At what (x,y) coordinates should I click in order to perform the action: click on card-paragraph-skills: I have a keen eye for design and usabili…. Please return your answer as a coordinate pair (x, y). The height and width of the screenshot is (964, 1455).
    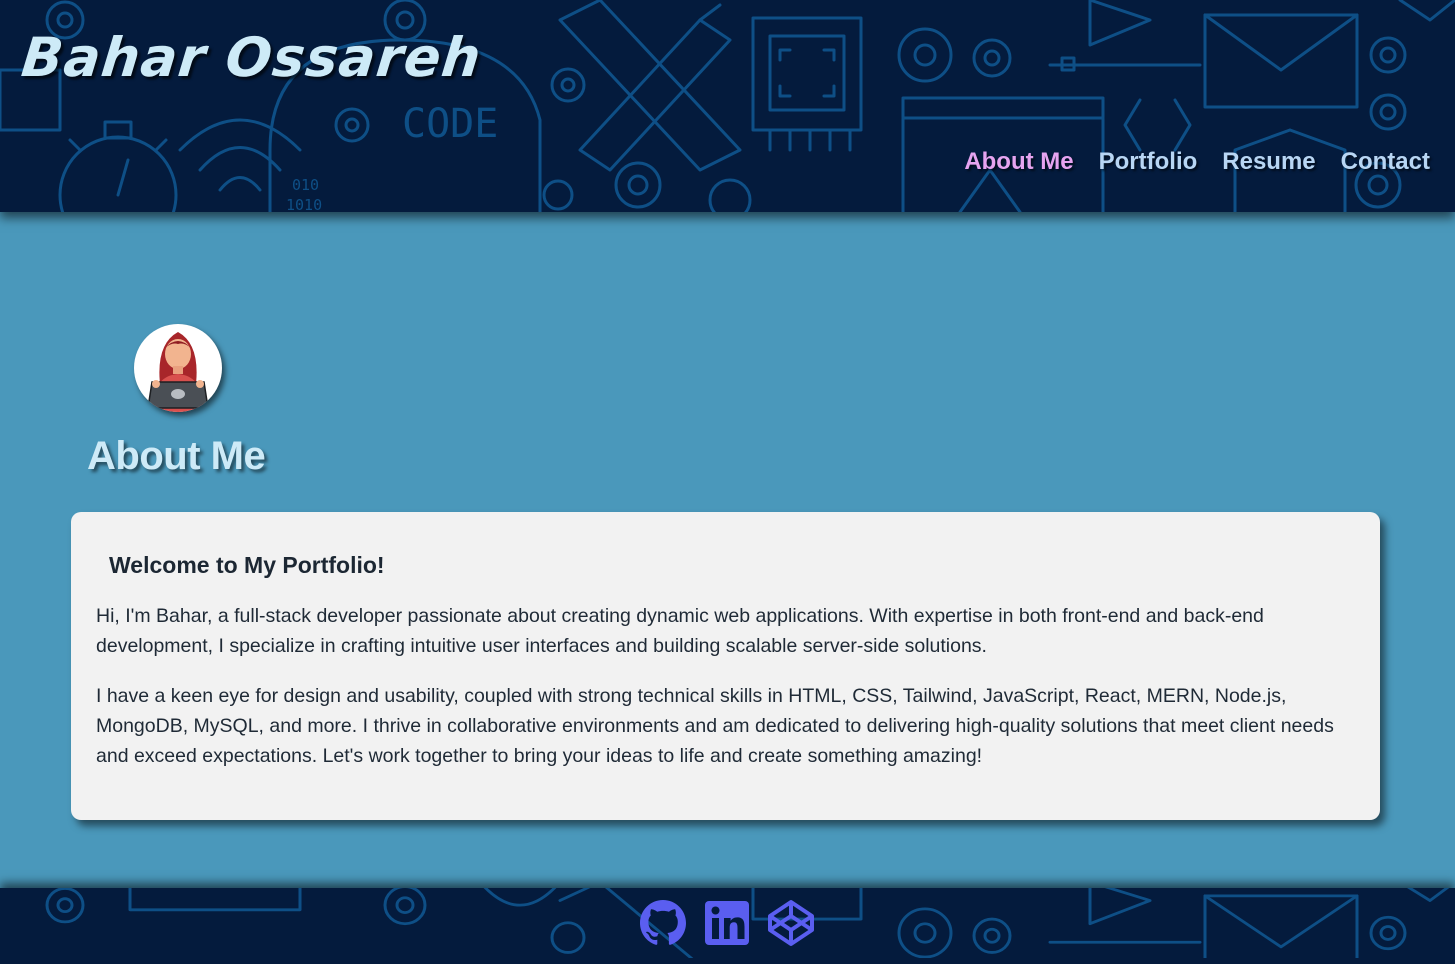
    Looking at the image, I should click on (715, 726).